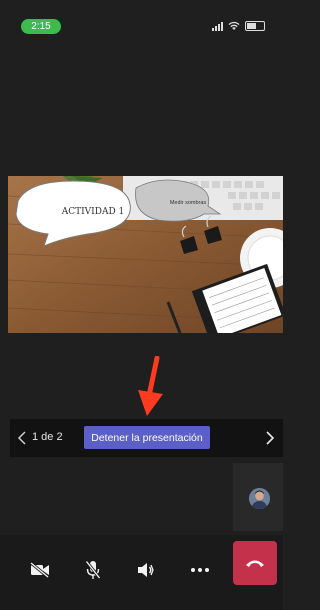 This screenshot has height=610, width=320. Describe the element at coordinates (93, 212) in the screenshot. I see `slide-title-text: ACTIVIDAD 1` at that location.